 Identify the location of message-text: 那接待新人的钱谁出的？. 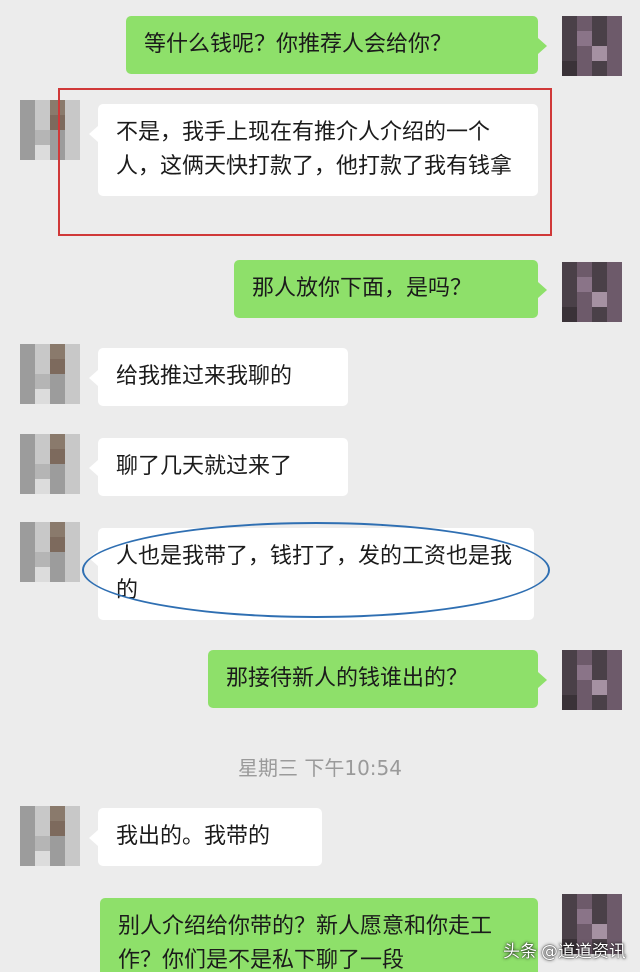
(347, 678).